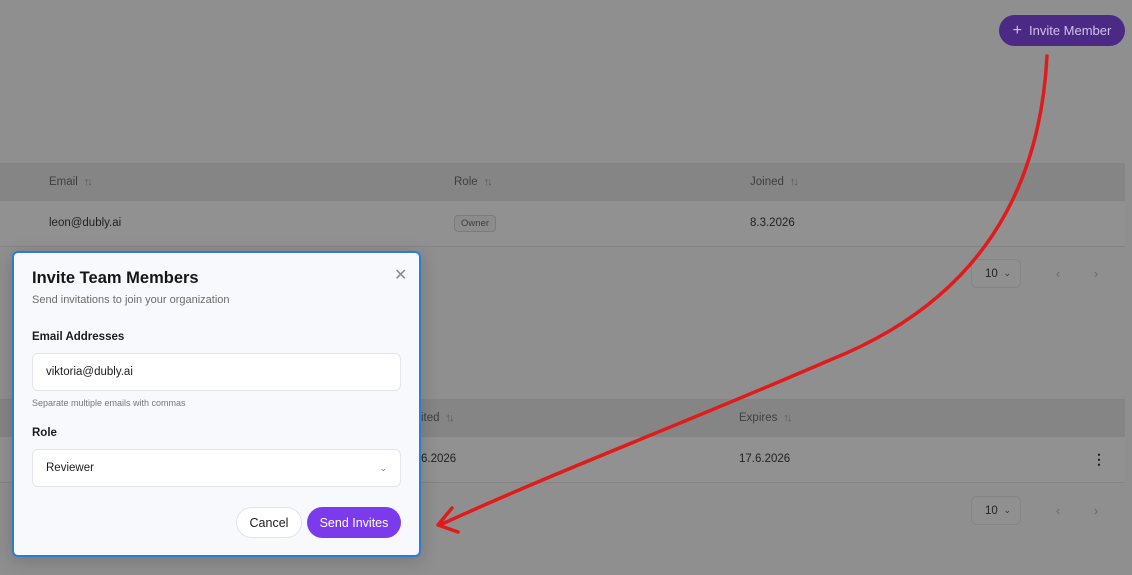 This screenshot has height=575, width=1132. Describe the element at coordinates (109, 403) in the screenshot. I see `email-hint: Separate multiple emails with commas` at that location.